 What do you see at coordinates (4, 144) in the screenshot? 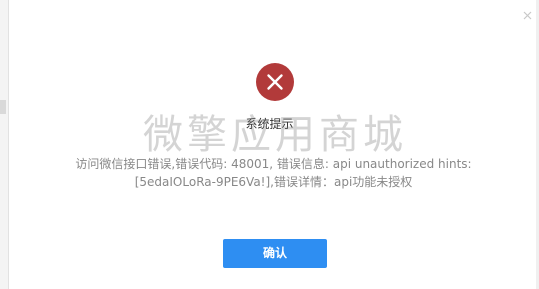
I see `background-edge-left` at bounding box center [4, 144].